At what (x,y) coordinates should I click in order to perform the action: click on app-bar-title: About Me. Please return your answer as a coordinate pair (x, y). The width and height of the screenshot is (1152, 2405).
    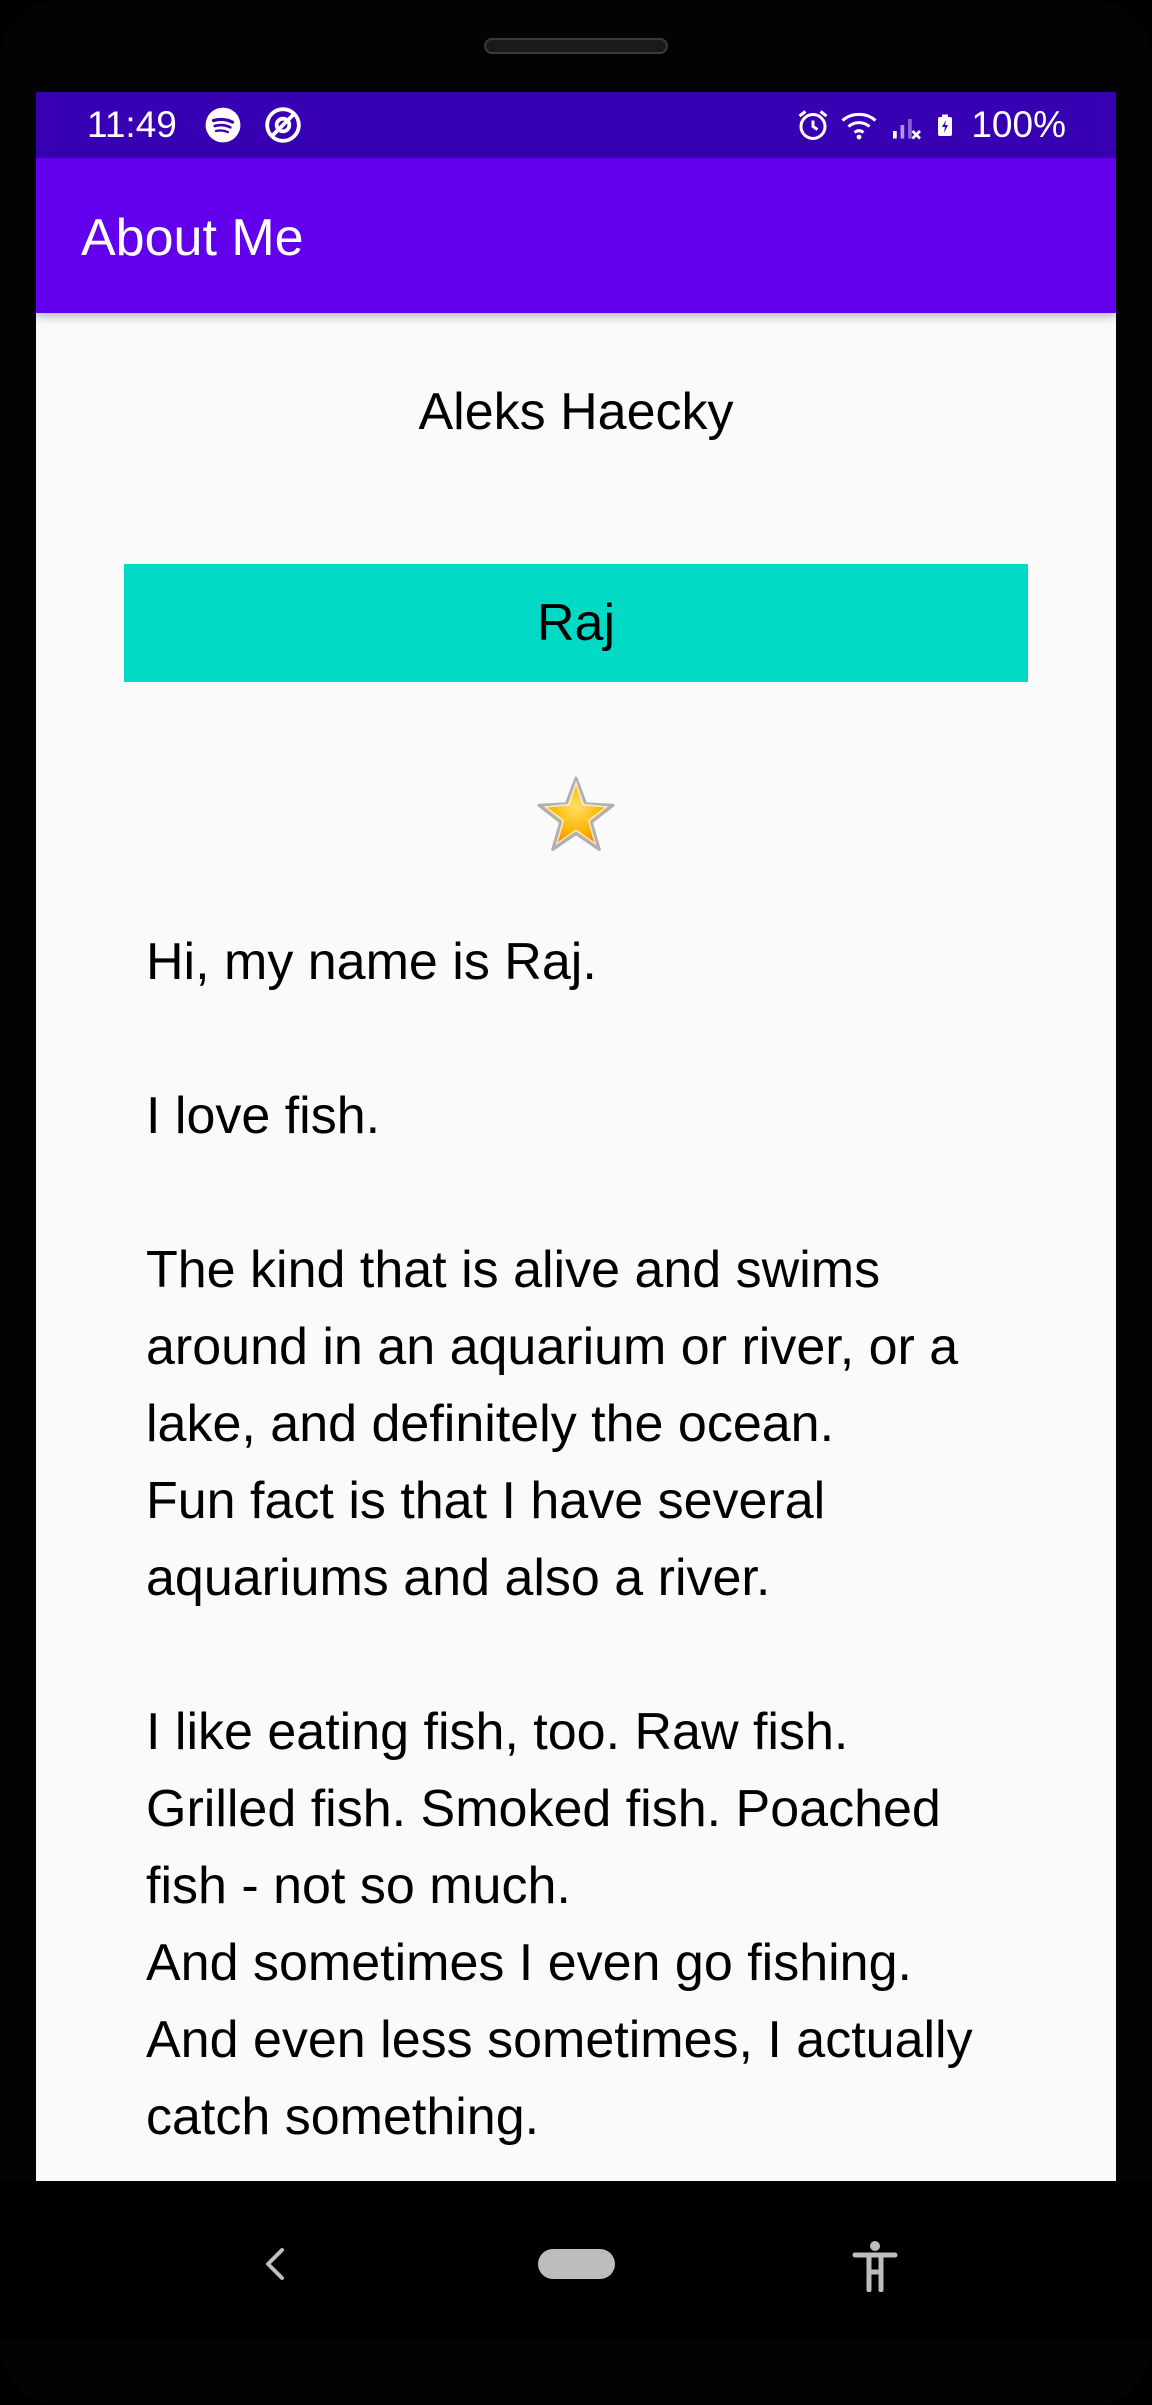
    Looking at the image, I should click on (192, 238).